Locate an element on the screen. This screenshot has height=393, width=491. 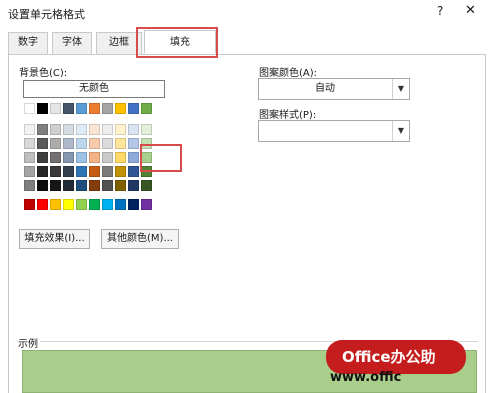
pattern-color-dropdown: 自动 ▼ is located at coordinates (334, 89).